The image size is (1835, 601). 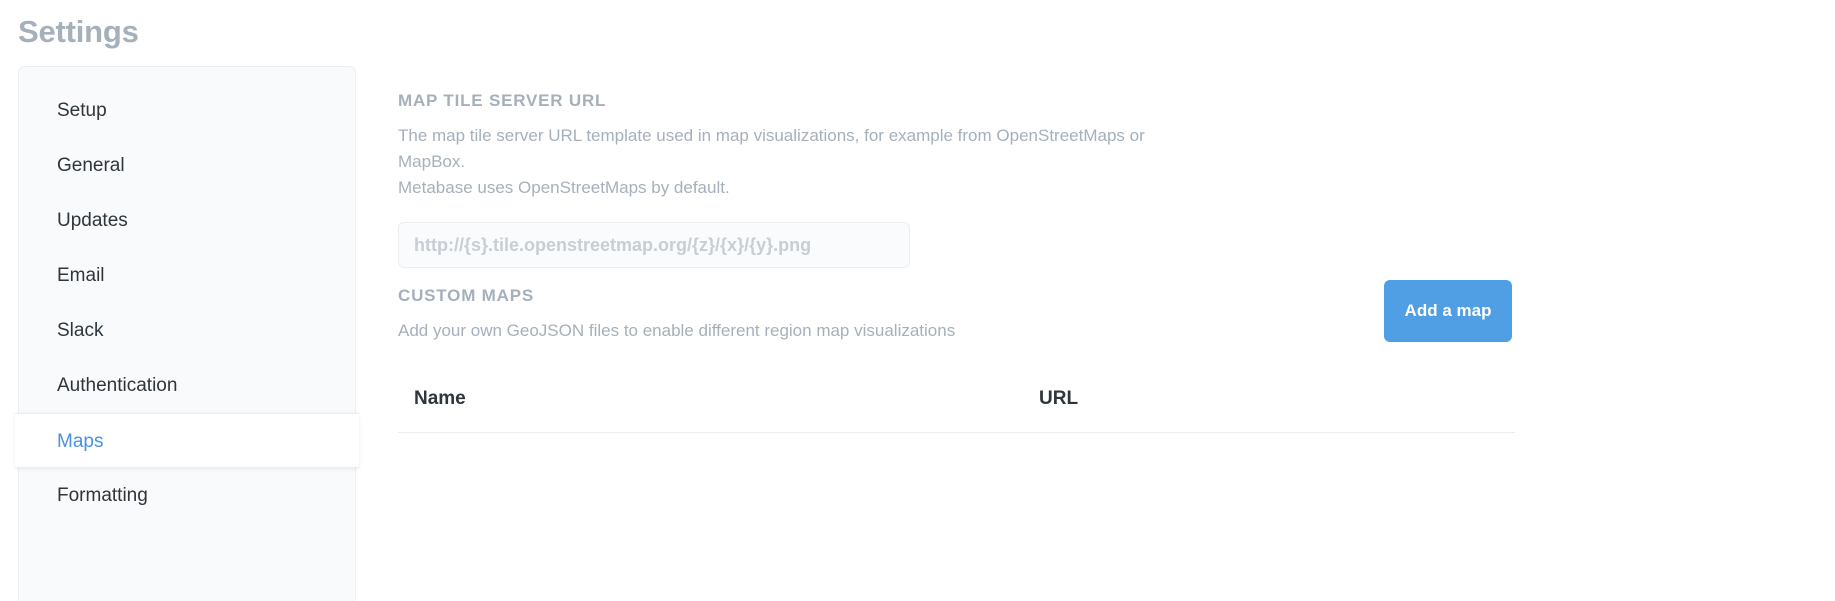 I want to click on sidebar-item-maps: Maps, so click(x=187, y=440).